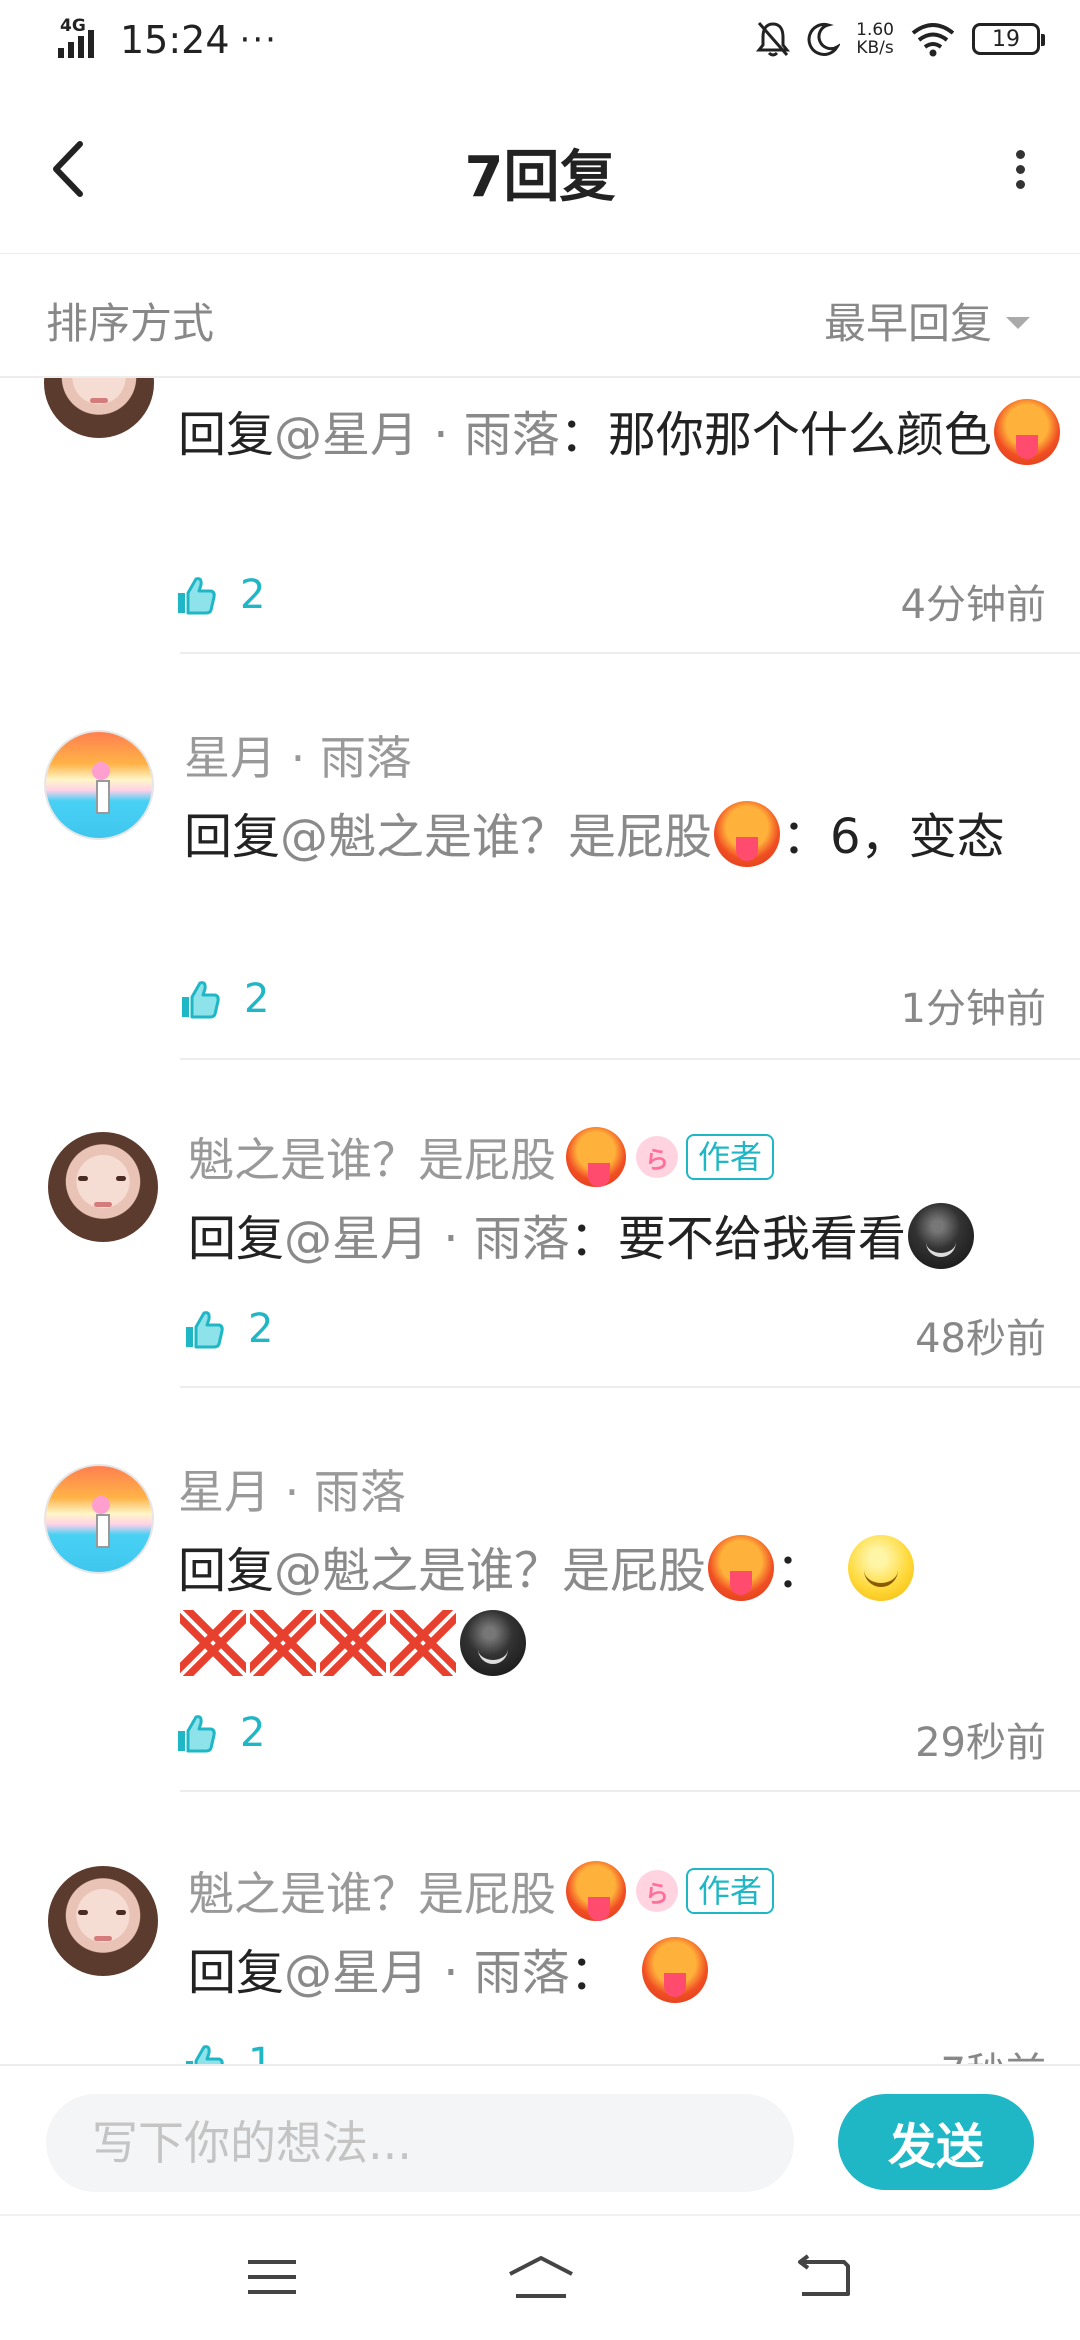 This screenshot has width=1080, height=2340. Describe the element at coordinates (540, 177) in the screenshot. I see `page-title: 7回复` at that location.